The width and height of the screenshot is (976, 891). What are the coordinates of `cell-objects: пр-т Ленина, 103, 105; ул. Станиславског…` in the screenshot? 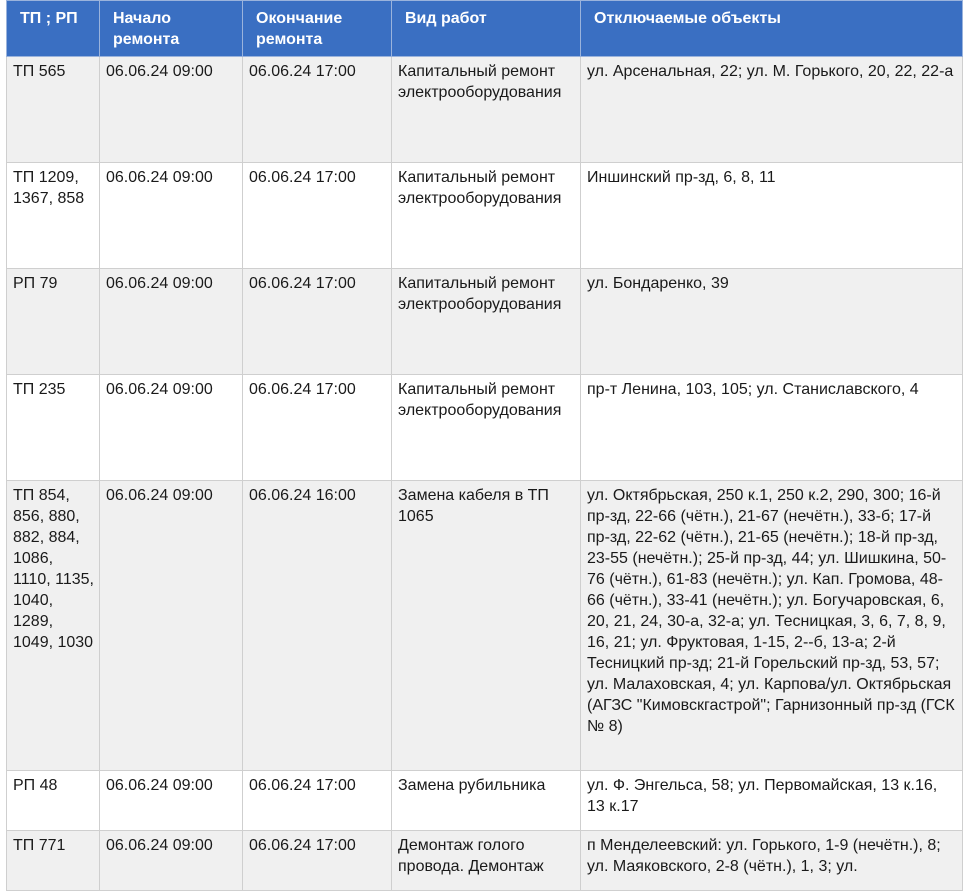 It's located at (771, 427).